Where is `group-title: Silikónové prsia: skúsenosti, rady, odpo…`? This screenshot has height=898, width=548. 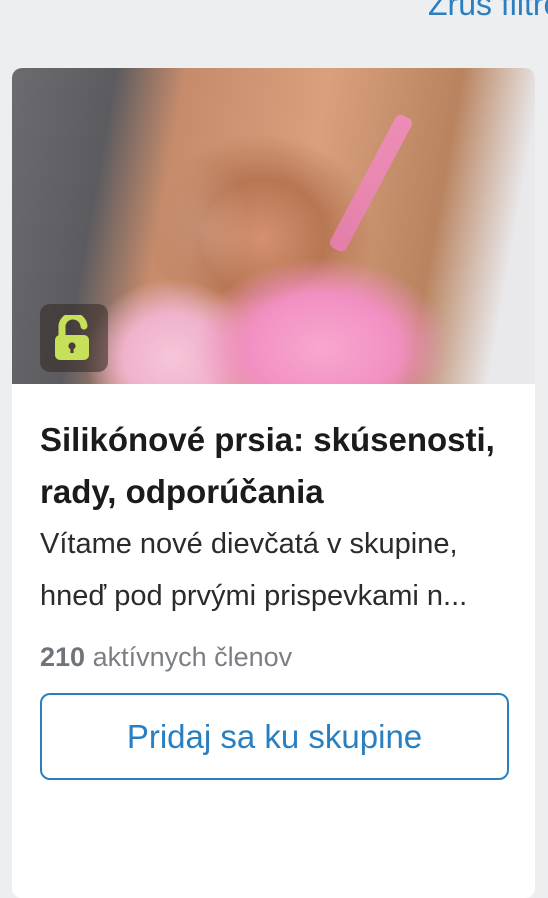
group-title: Silikónové prsia: skúsenosti, rady, odpo… is located at coordinates (273, 466).